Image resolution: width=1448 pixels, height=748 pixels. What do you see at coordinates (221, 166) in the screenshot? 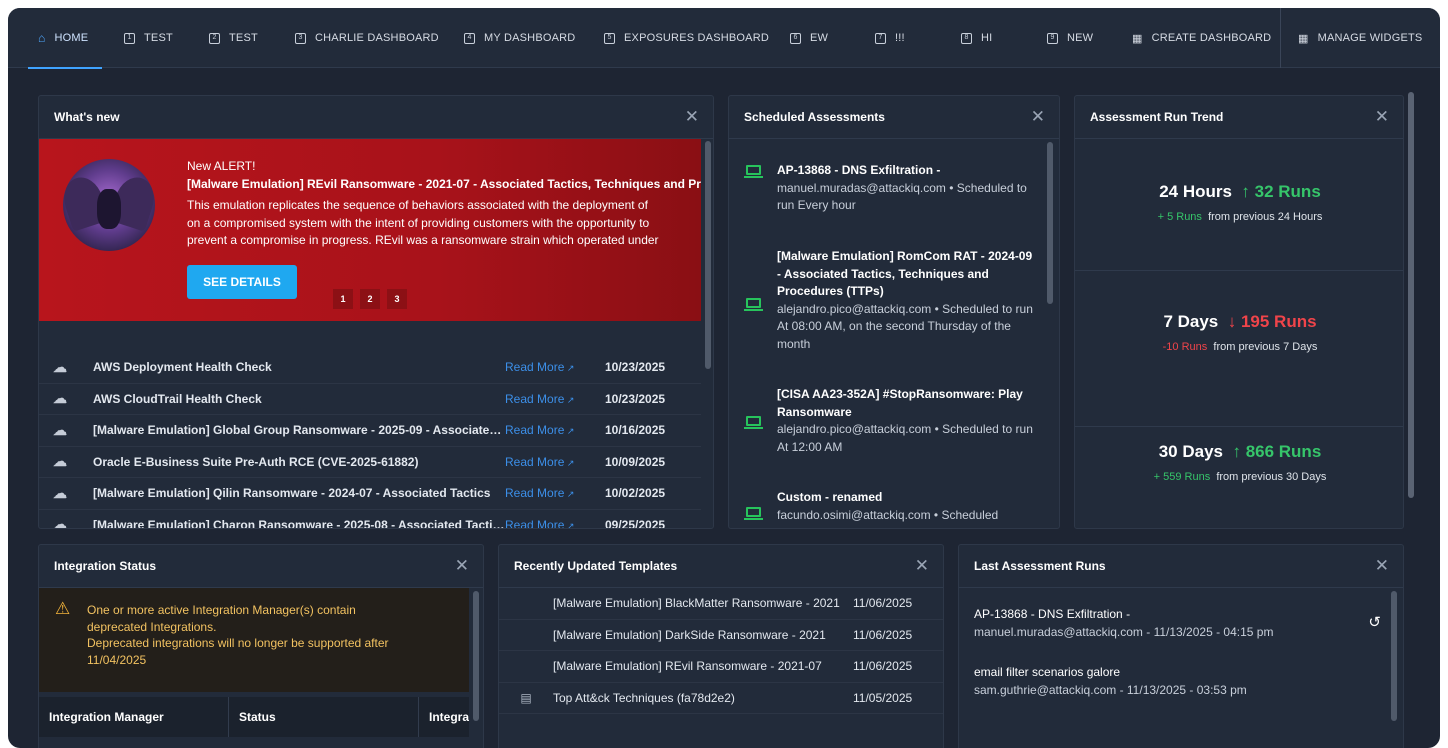
I see `alert-heading: New ALERT!` at bounding box center [221, 166].